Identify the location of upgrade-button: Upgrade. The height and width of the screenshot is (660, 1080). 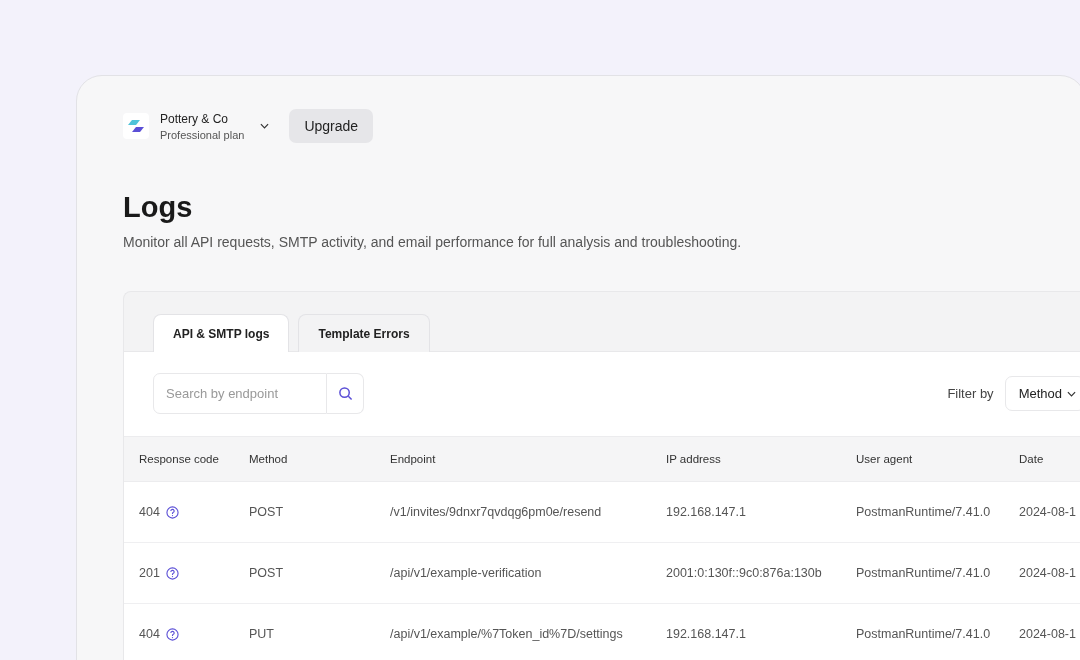
(331, 126).